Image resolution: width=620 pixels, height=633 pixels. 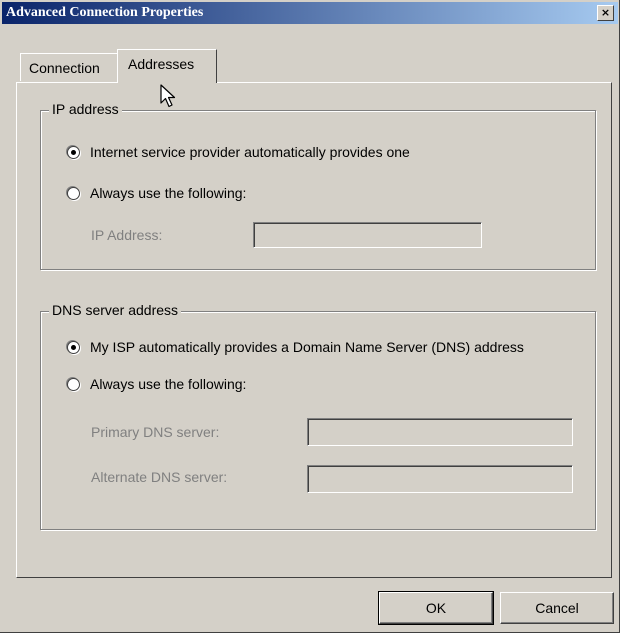 I want to click on dns-server-group-legend: DNS server address, so click(x=115, y=310).